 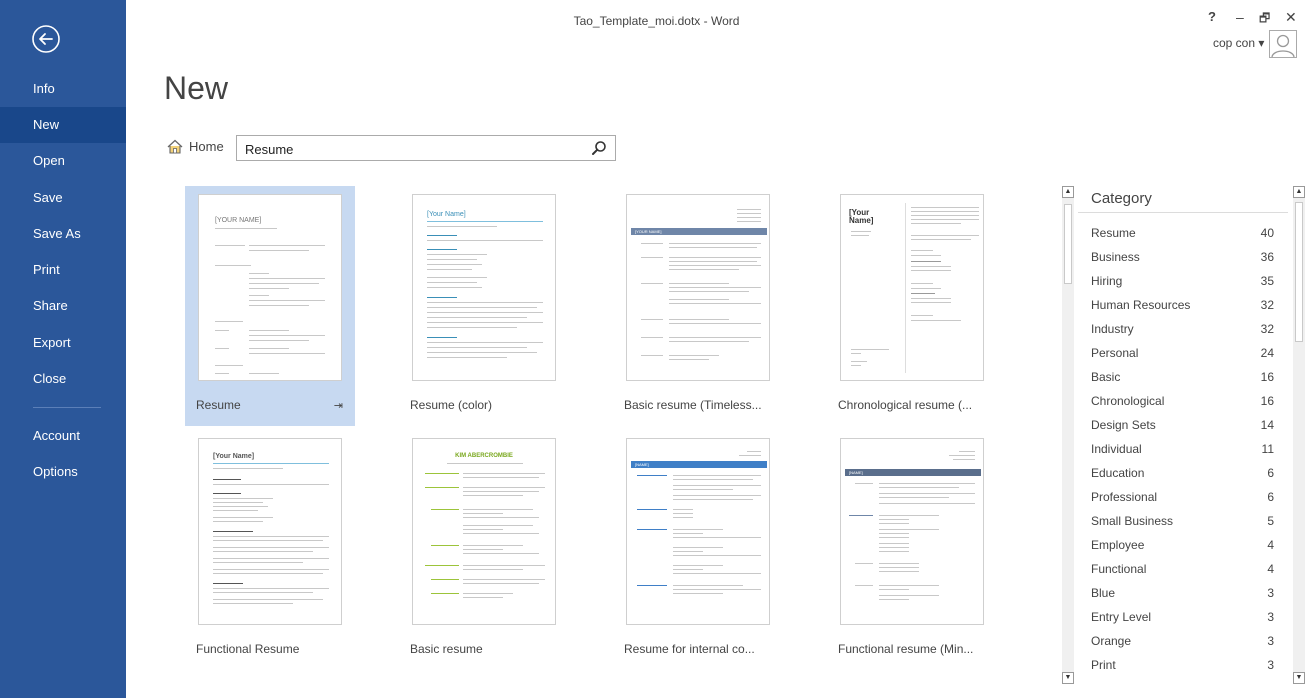 I want to click on nav-close: Close, so click(x=63, y=379).